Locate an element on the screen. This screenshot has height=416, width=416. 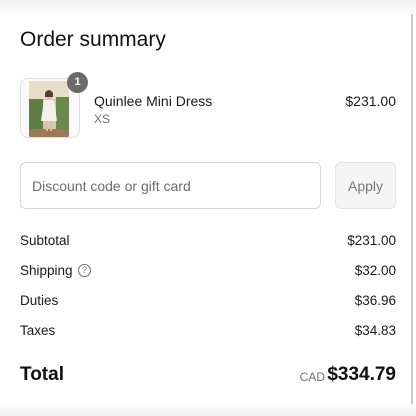
shipping-row: Shipping ? $32.00 is located at coordinates (208, 273).